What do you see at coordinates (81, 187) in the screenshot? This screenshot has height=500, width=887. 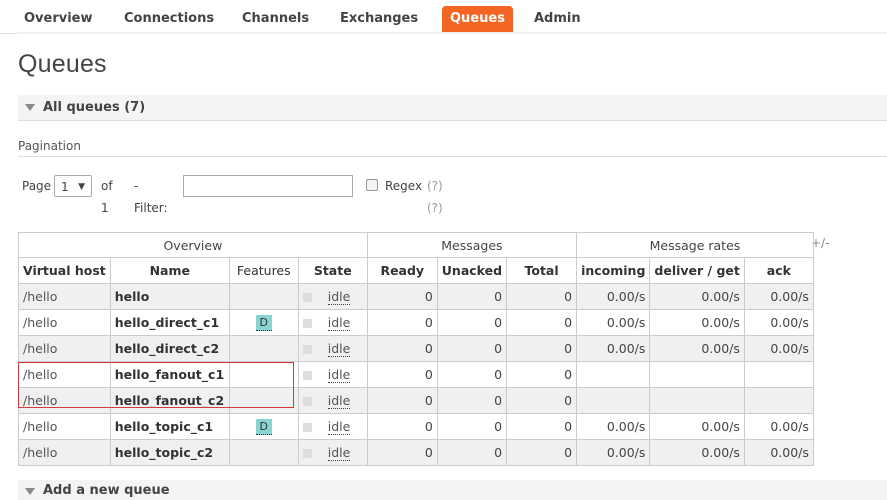 I see `chevron-down-icon: ▼` at bounding box center [81, 187].